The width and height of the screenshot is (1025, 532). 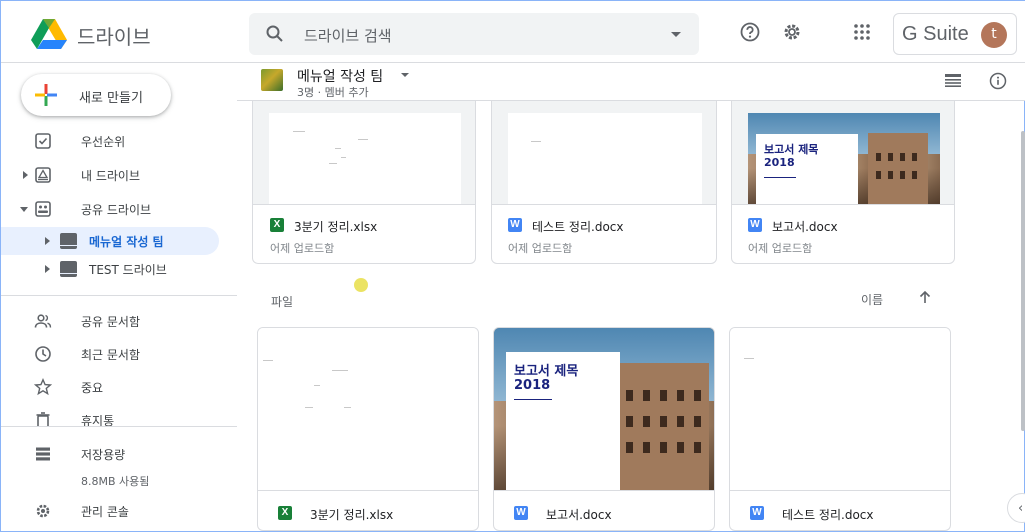 What do you see at coordinates (105, 512) in the screenshot?
I see `sidebar-item-label: 관리 콘솔` at bounding box center [105, 512].